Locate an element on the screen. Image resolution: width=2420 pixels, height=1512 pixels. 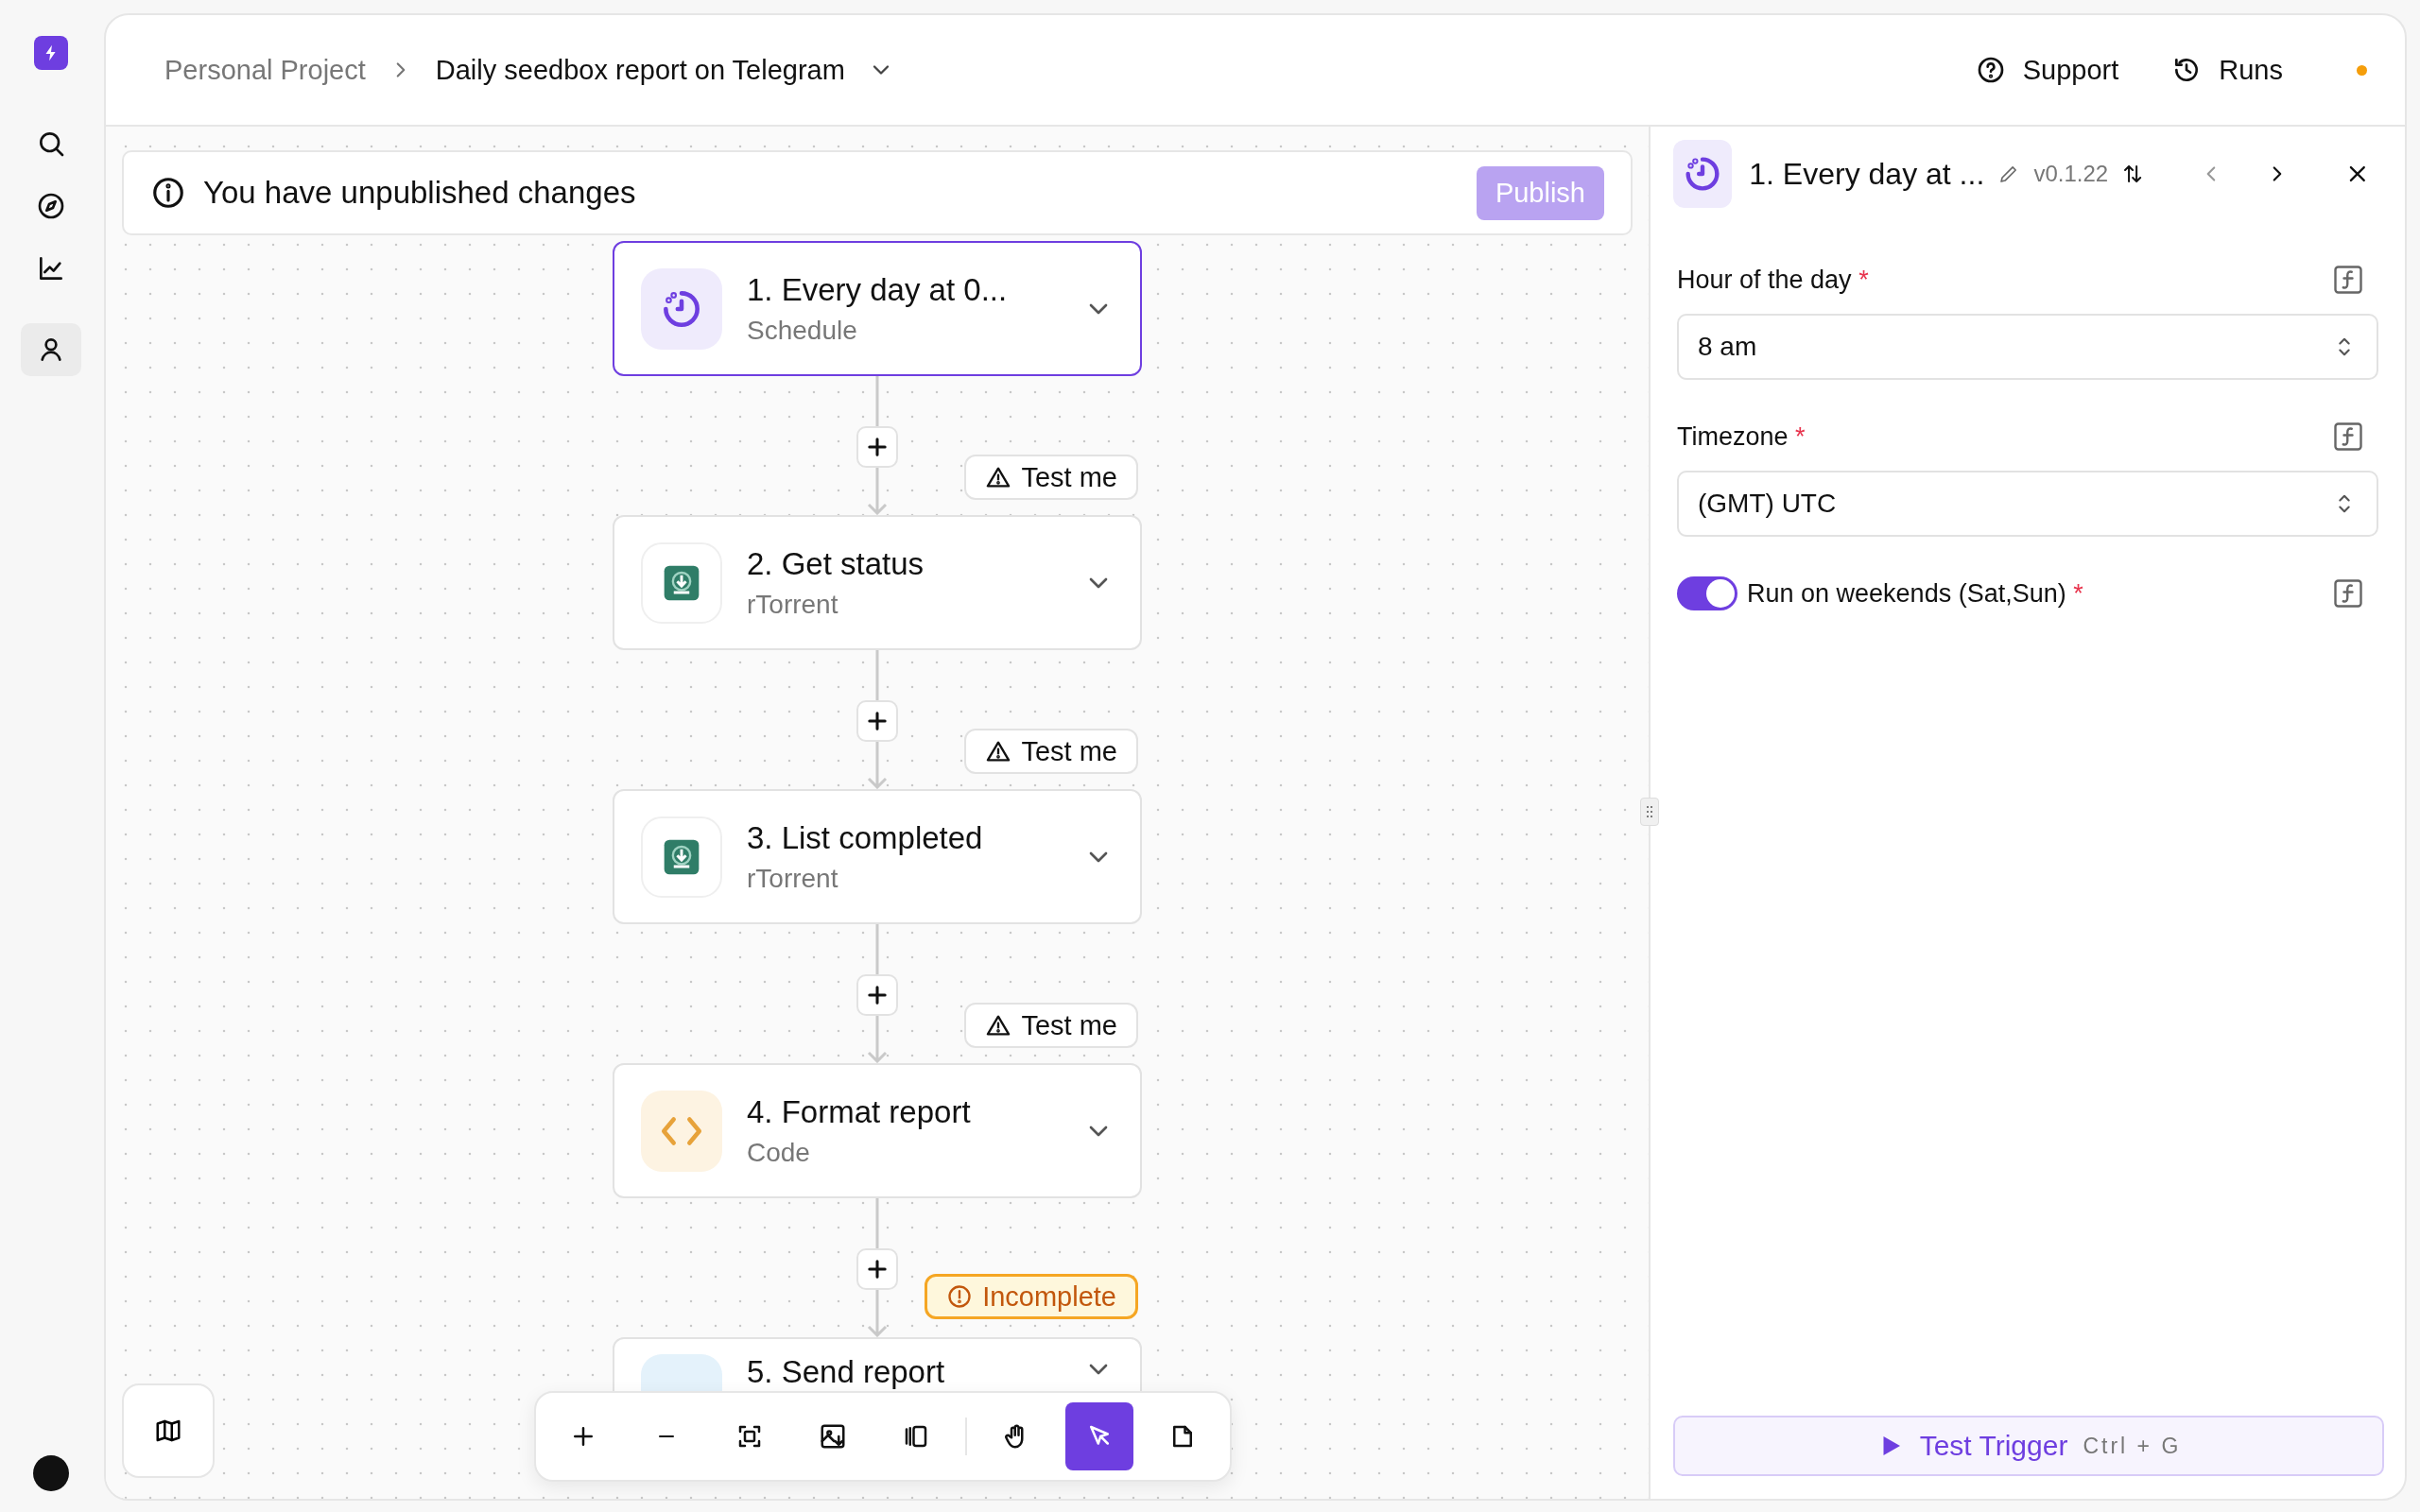
support-button: Support is located at coordinates (2047, 70).